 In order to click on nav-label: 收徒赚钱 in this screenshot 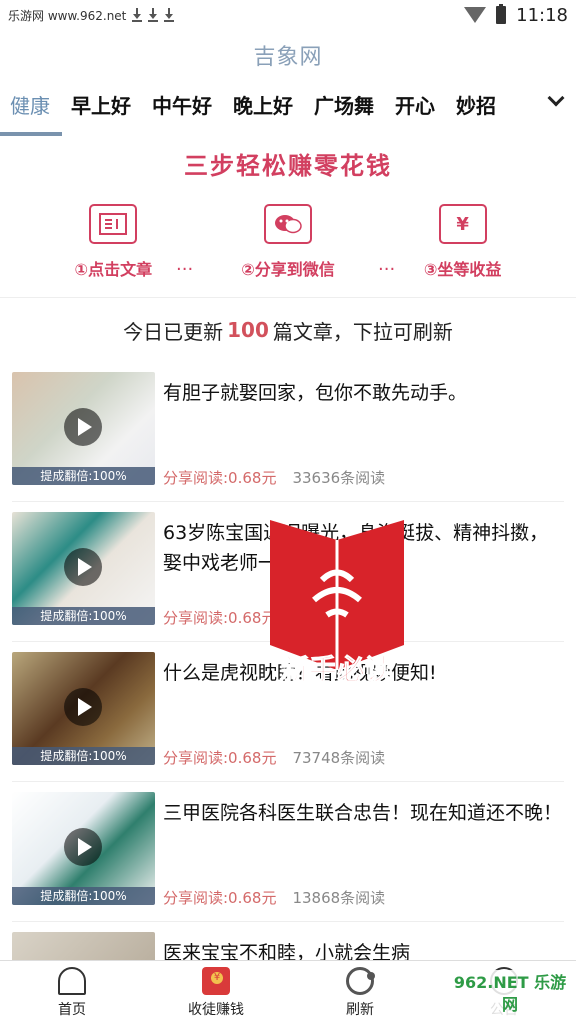, I will do `click(216, 1009)`.